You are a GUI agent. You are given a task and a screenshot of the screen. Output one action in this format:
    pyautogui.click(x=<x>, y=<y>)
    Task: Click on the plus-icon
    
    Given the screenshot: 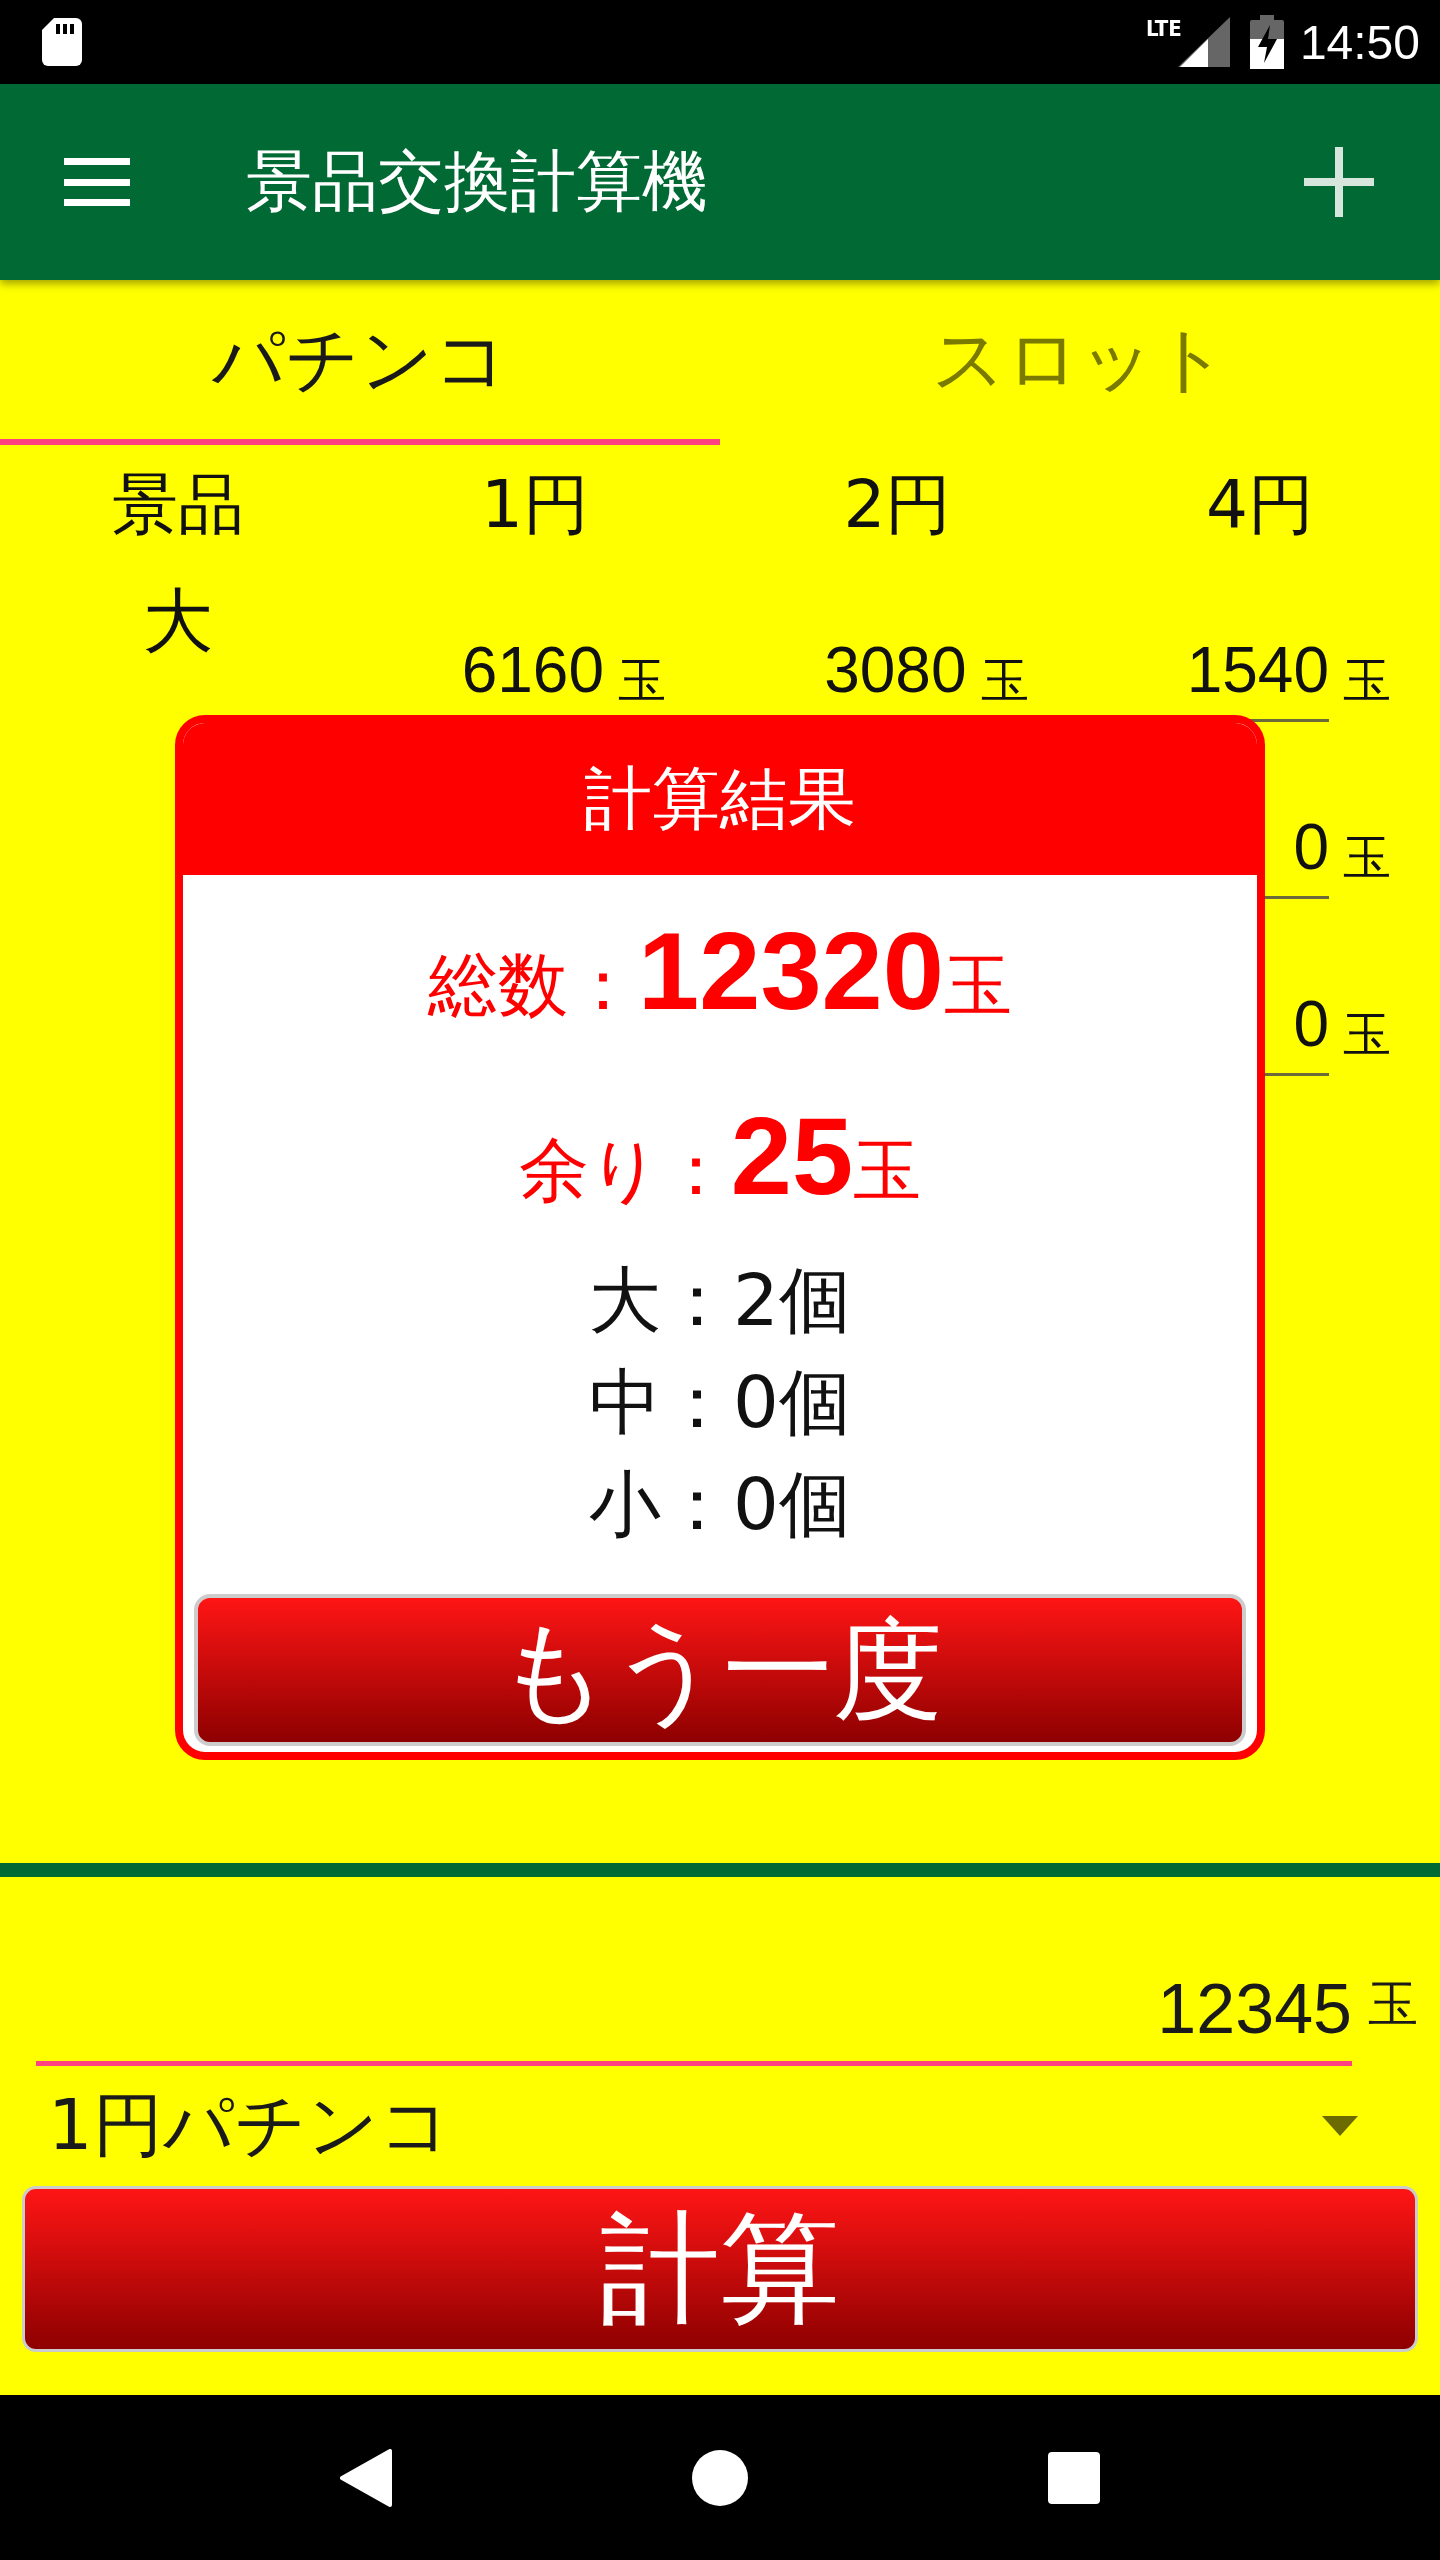 What is the action you would take?
    pyautogui.click(x=1339, y=182)
    